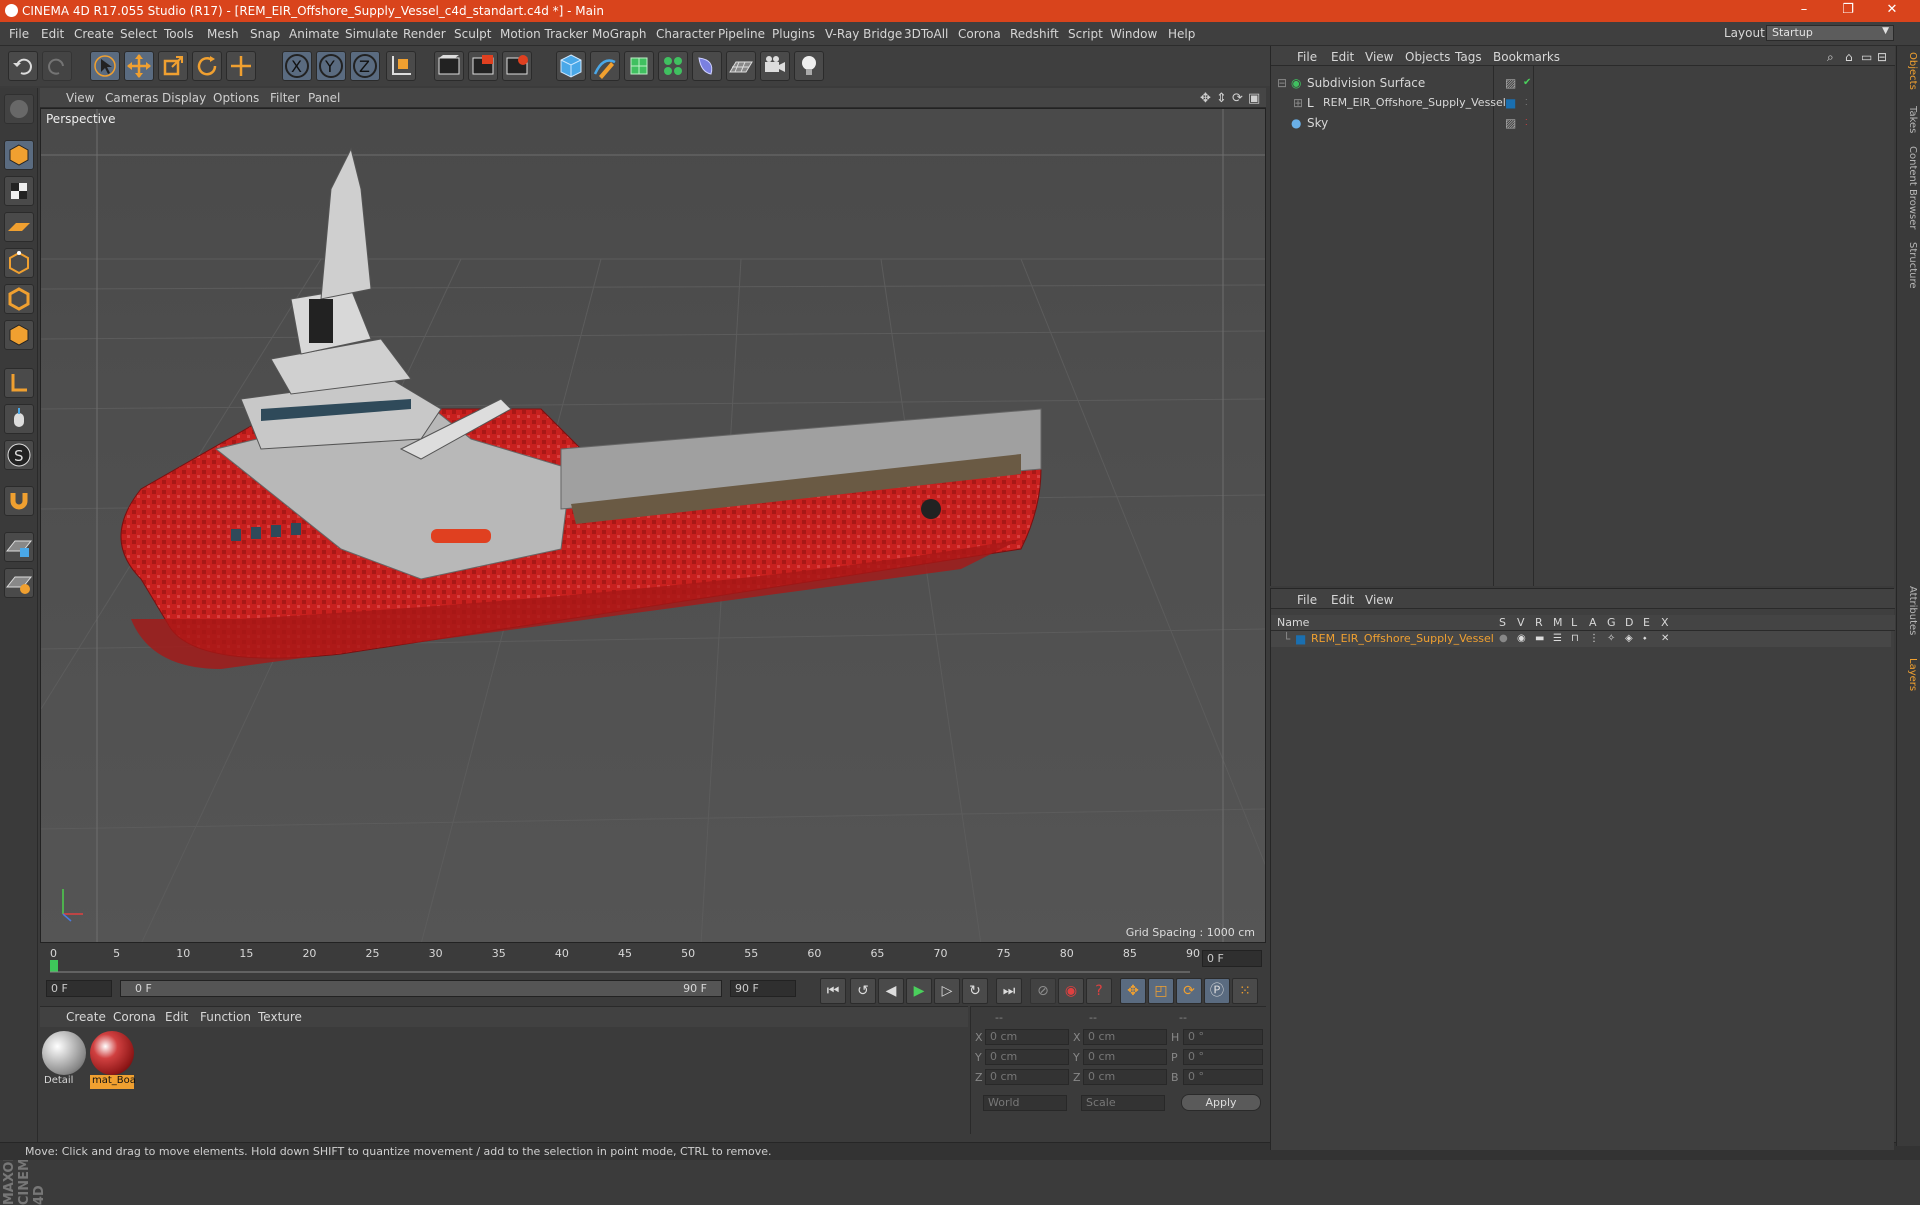  What do you see at coordinates (19, 583) in the screenshot?
I see `workplane-lock-button` at bounding box center [19, 583].